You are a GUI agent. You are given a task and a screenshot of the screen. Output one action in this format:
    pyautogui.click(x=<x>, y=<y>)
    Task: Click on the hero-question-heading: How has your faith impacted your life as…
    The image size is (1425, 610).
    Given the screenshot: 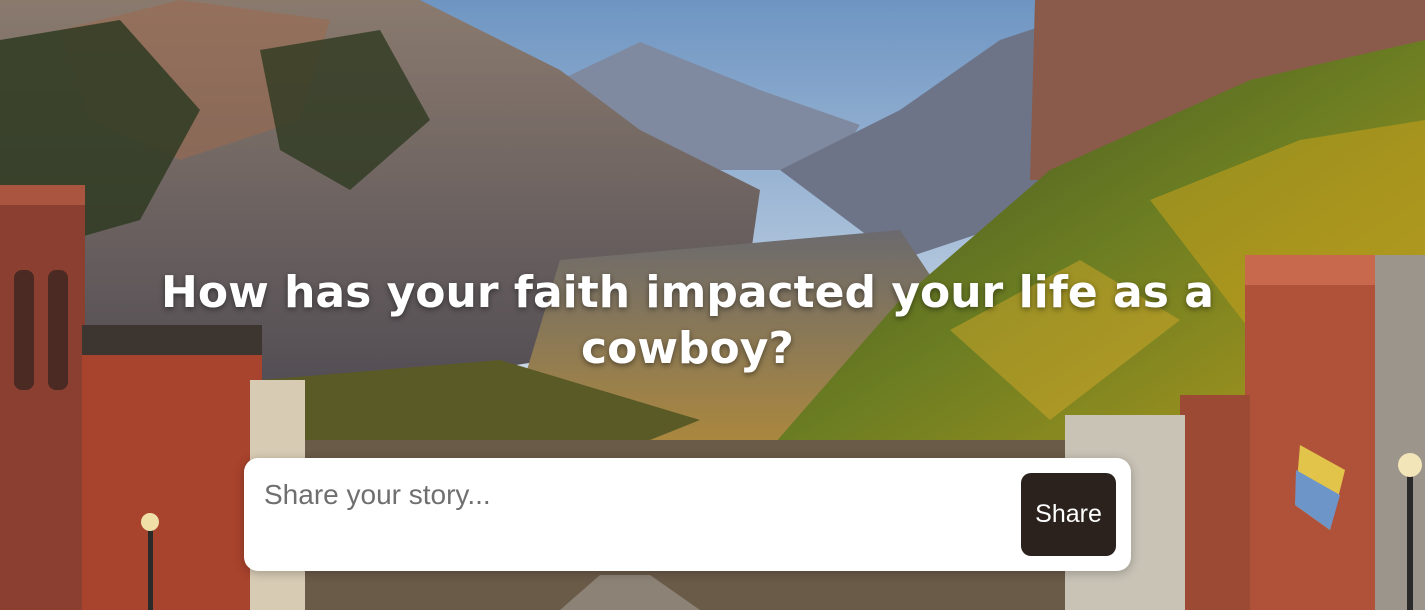 What is the action you would take?
    pyautogui.click(x=687, y=321)
    